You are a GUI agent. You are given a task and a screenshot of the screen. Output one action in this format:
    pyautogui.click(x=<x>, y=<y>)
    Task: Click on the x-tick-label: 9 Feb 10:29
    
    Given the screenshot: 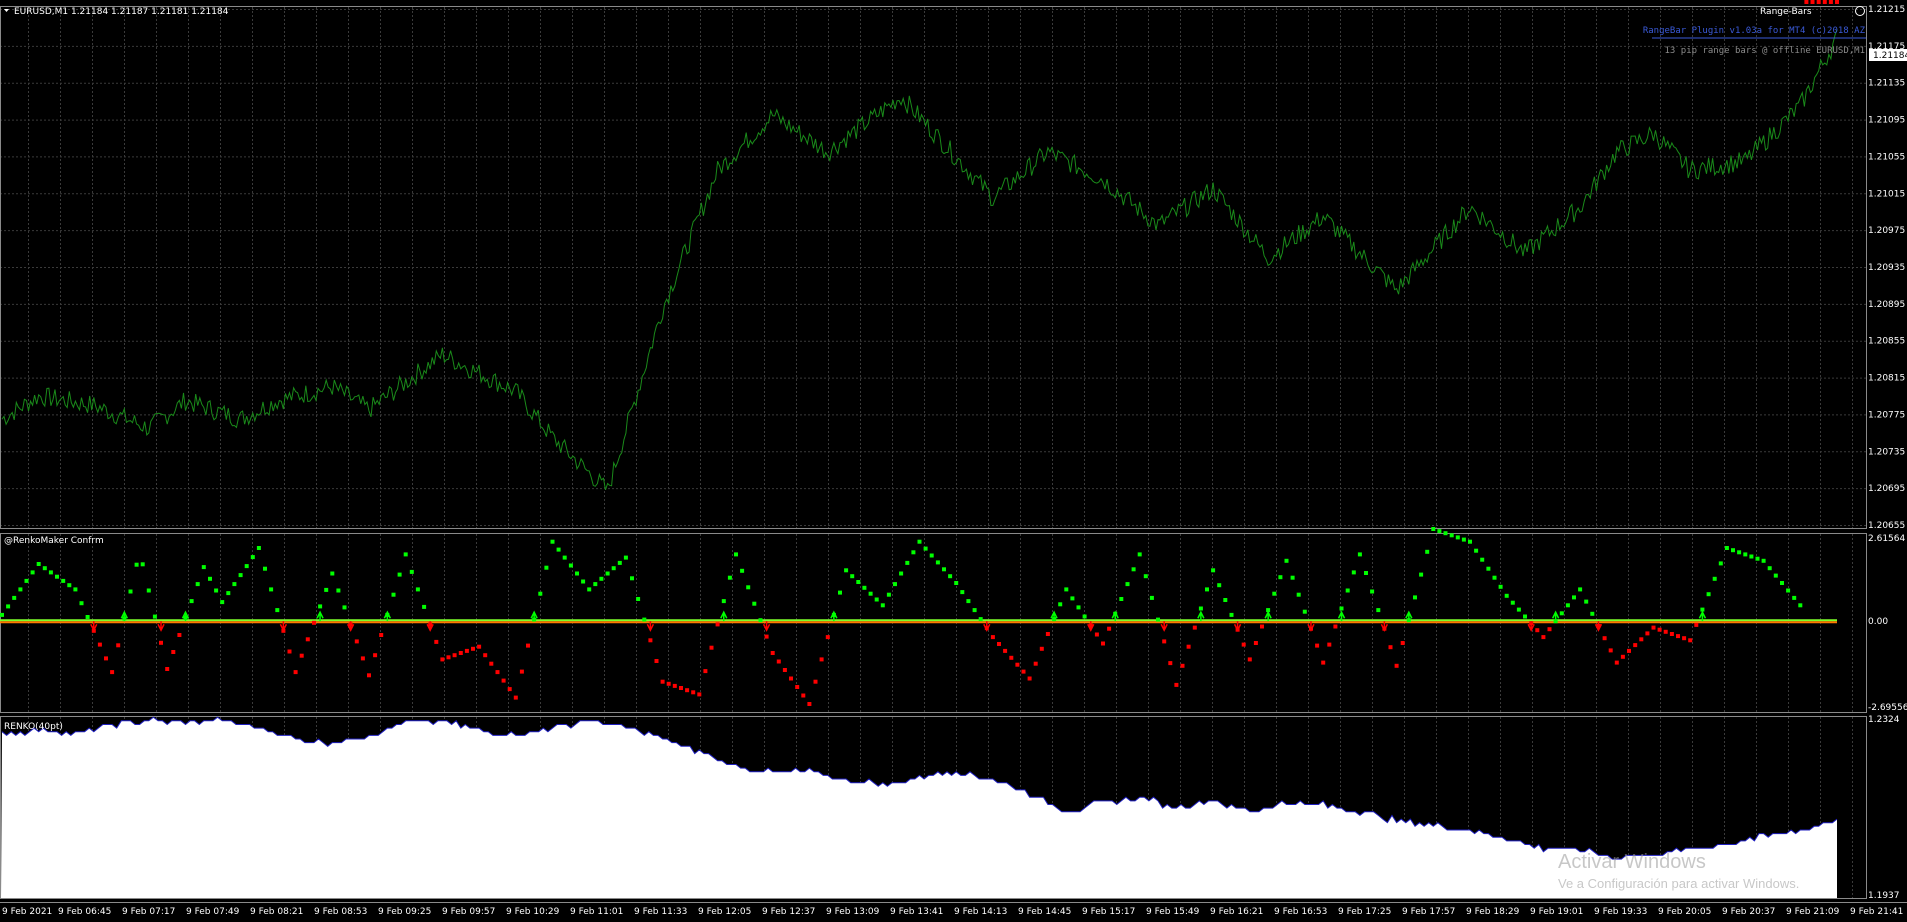 What is the action you would take?
    pyautogui.click(x=533, y=912)
    